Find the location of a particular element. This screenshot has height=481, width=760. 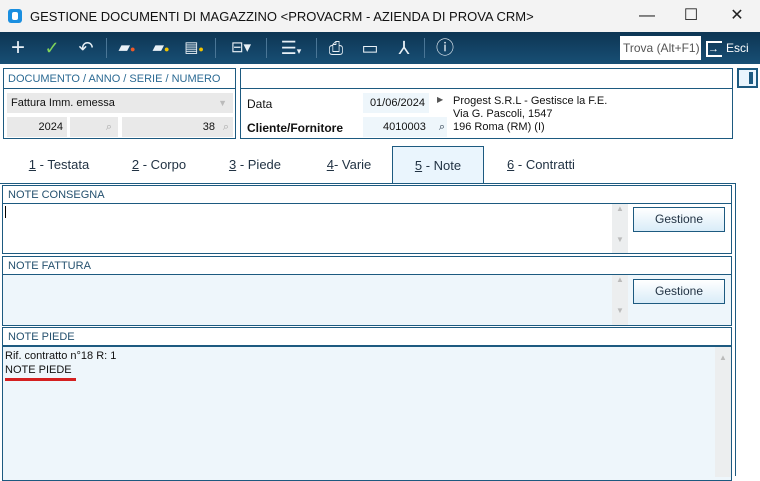

note-consegna-scrollbar: ▲ ▼ is located at coordinates (620, 228).